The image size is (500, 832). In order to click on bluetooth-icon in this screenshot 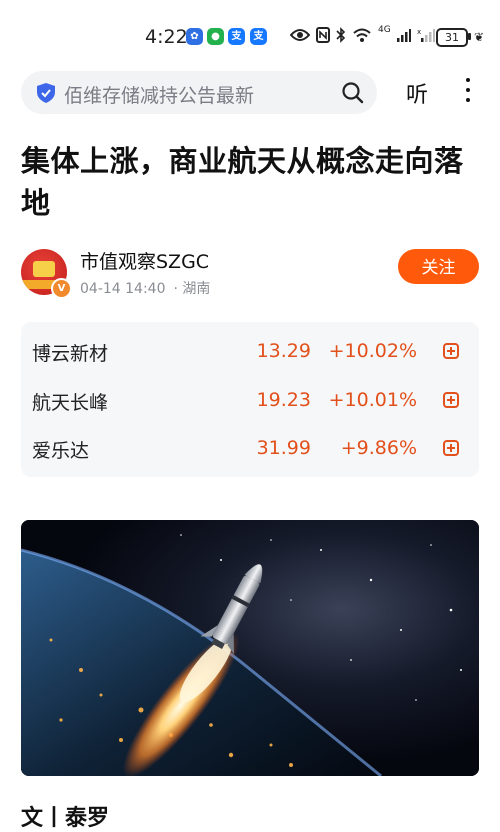, I will do `click(341, 35)`.